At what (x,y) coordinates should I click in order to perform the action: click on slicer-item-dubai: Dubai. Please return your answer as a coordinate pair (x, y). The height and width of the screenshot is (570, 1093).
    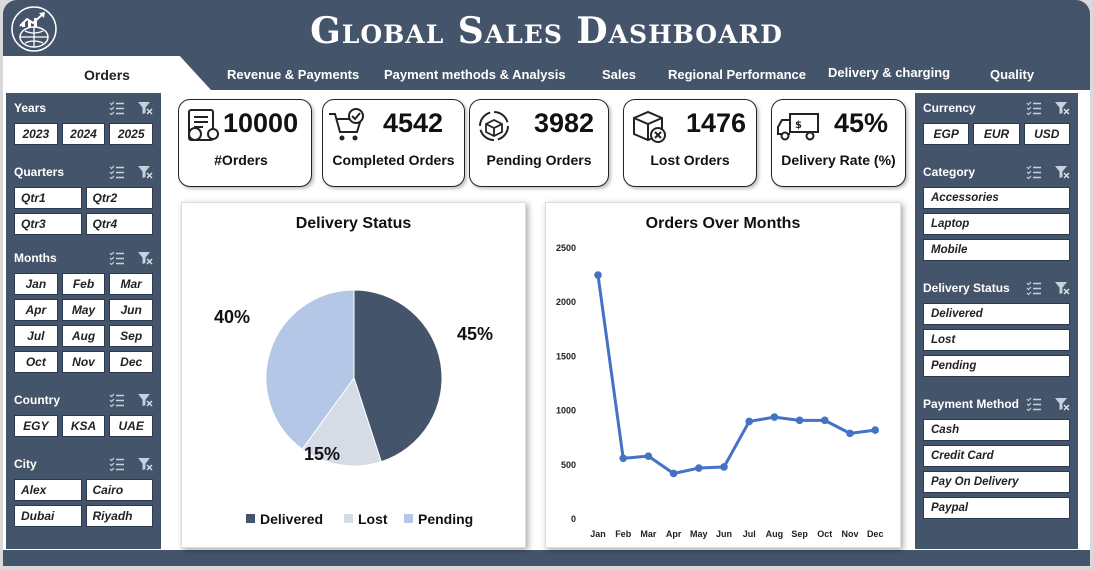
    Looking at the image, I should click on (48, 516).